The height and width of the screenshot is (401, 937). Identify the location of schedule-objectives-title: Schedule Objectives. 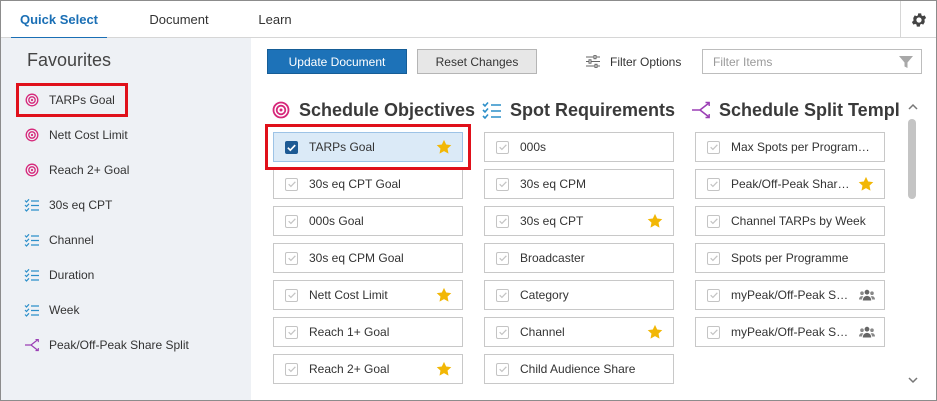
(387, 109).